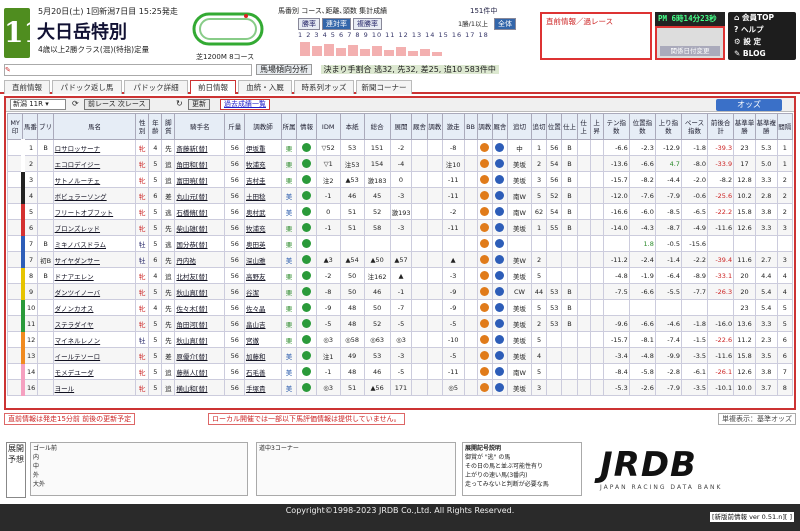 Image resolution: width=800 pixels, height=531 pixels. Describe the element at coordinates (505, 24) in the screenshot. I see `all-button: 全体` at that location.